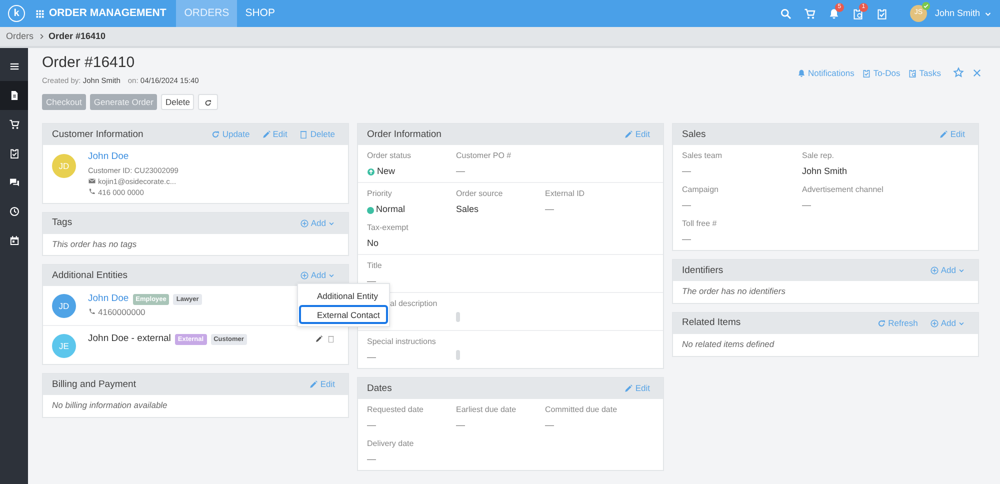 The width and height of the screenshot is (1000, 484). What do you see at coordinates (388, 228) in the screenshot?
I see `field-label: Tax-exempt` at bounding box center [388, 228].